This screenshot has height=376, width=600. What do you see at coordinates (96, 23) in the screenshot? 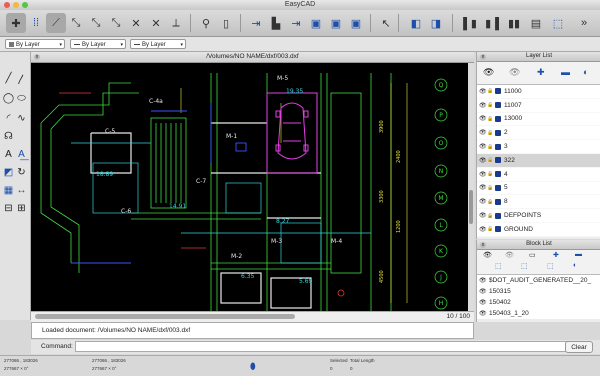
I see `snap-center-icon: ⤡` at bounding box center [96, 23].